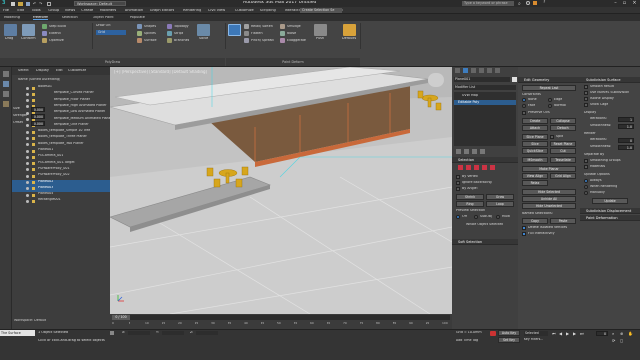 The width and height of the screenshot is (640, 360). Describe the element at coordinates (61, 176) in the screenshot. I see `scene-object-row: PSHwareProxy_002` at that location.